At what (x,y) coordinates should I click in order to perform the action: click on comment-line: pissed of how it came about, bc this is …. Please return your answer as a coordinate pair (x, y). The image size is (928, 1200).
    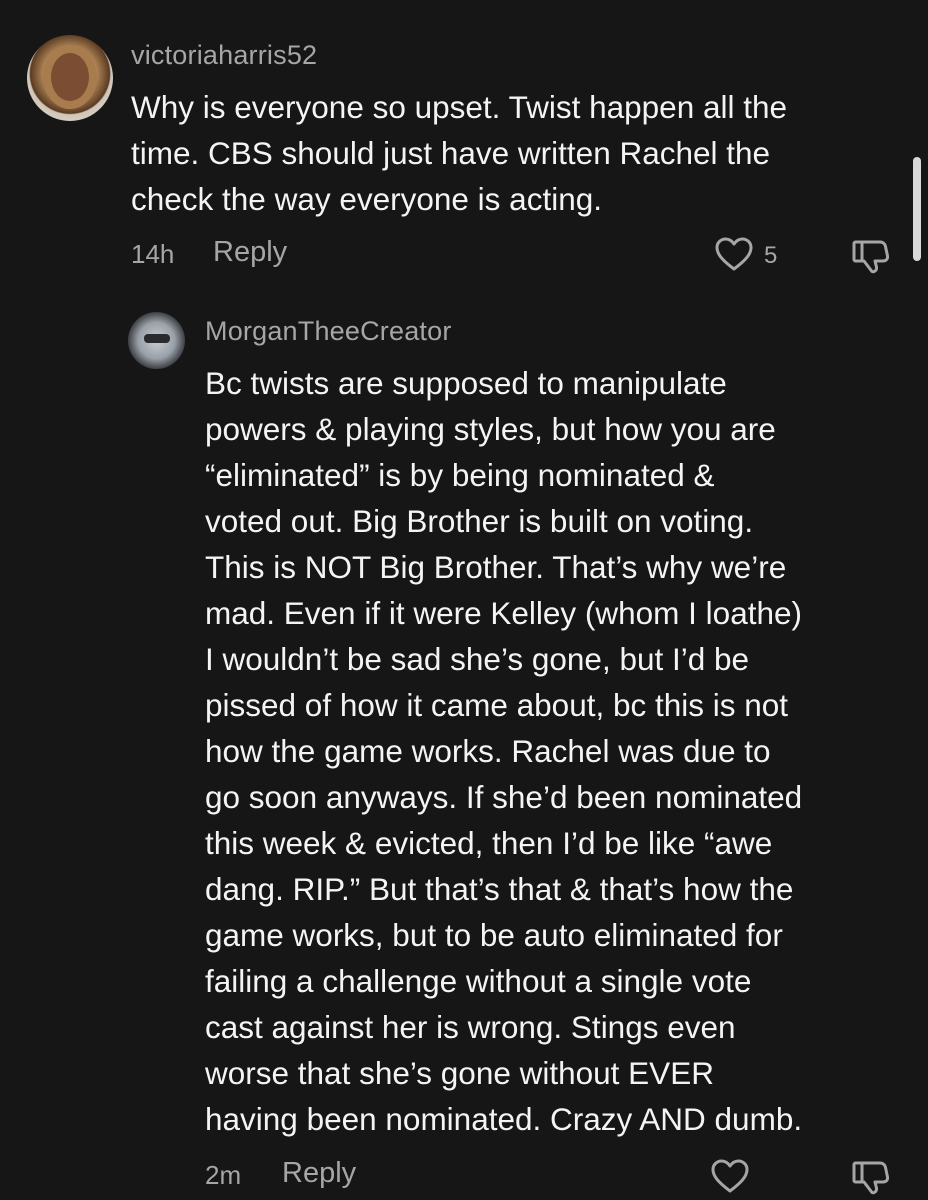
    Looking at the image, I should click on (497, 705).